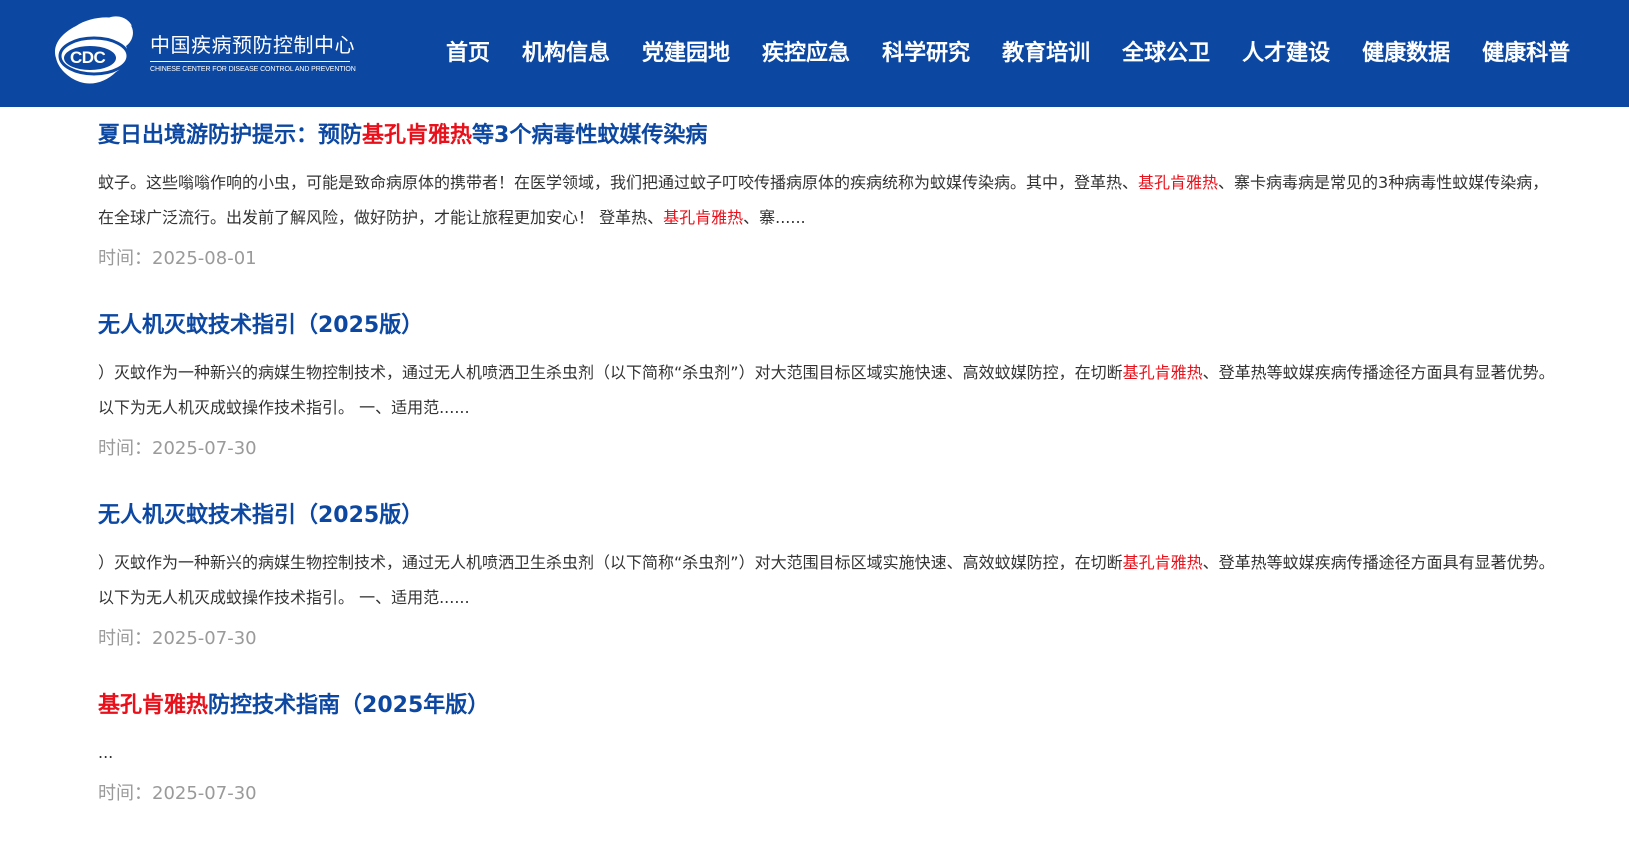 This screenshot has width=1629, height=858. What do you see at coordinates (828, 706) in the screenshot?
I see `result-title-link: 基孔肯雅热防控技术指南（2025年版）` at bounding box center [828, 706].